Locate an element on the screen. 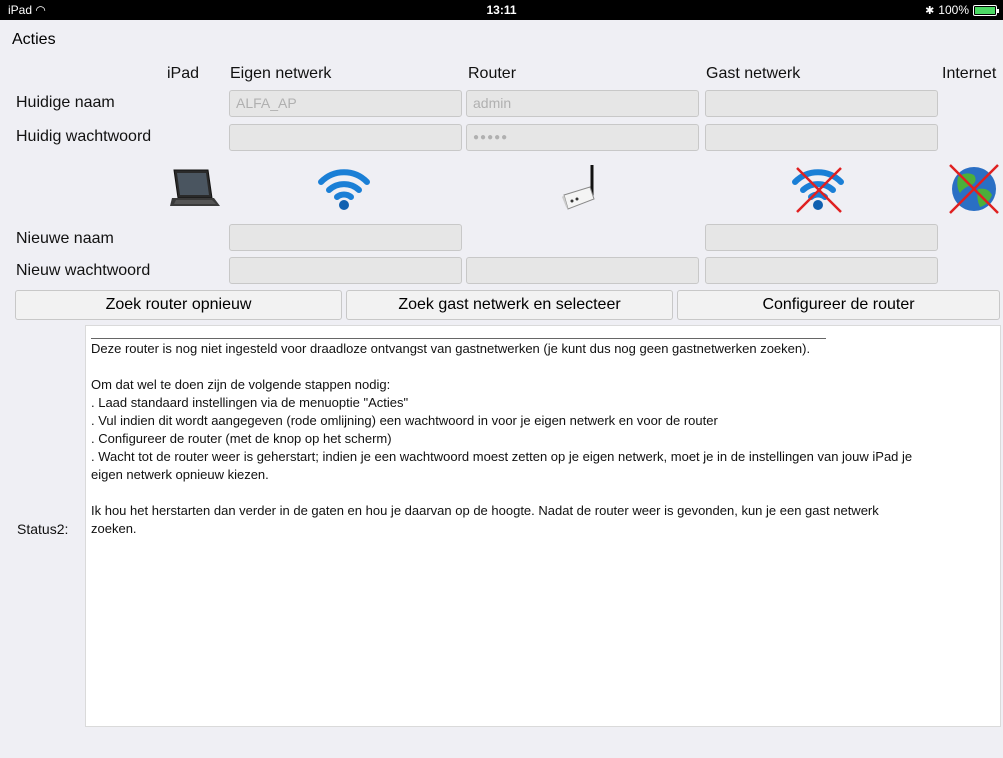 The height and width of the screenshot is (758, 1003). zoek-gast-netwerk-button: Zoek gast netwerk en selecteer is located at coordinates (509, 305).